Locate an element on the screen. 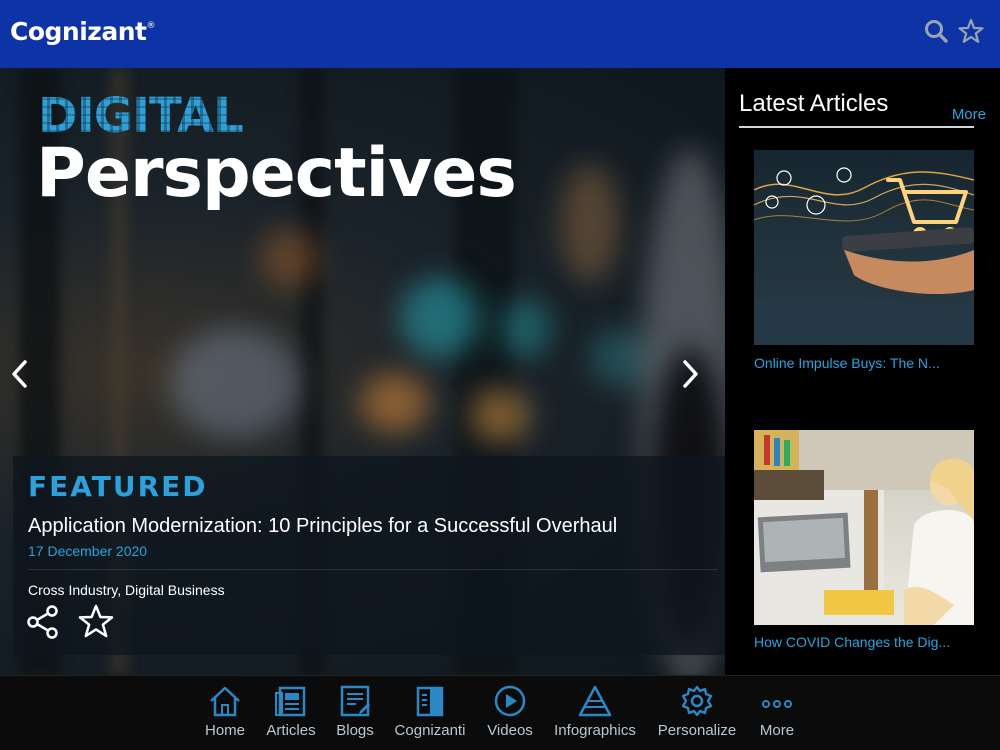 Image resolution: width=1000 pixels, height=750 pixels. cognizanti-icon is located at coordinates (430, 701).